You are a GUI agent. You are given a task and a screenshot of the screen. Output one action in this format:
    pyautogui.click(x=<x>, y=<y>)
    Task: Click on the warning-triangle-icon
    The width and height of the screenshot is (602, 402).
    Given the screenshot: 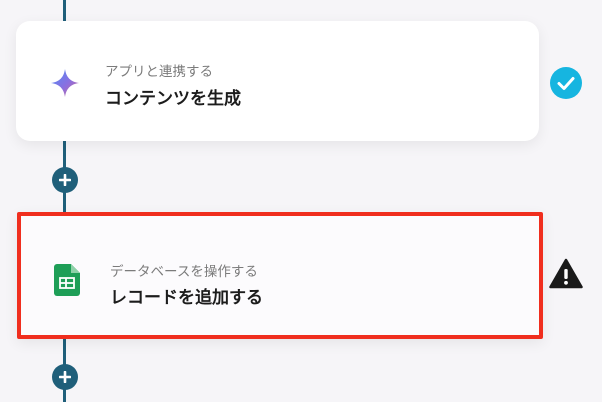 What is the action you would take?
    pyautogui.click(x=566, y=274)
    